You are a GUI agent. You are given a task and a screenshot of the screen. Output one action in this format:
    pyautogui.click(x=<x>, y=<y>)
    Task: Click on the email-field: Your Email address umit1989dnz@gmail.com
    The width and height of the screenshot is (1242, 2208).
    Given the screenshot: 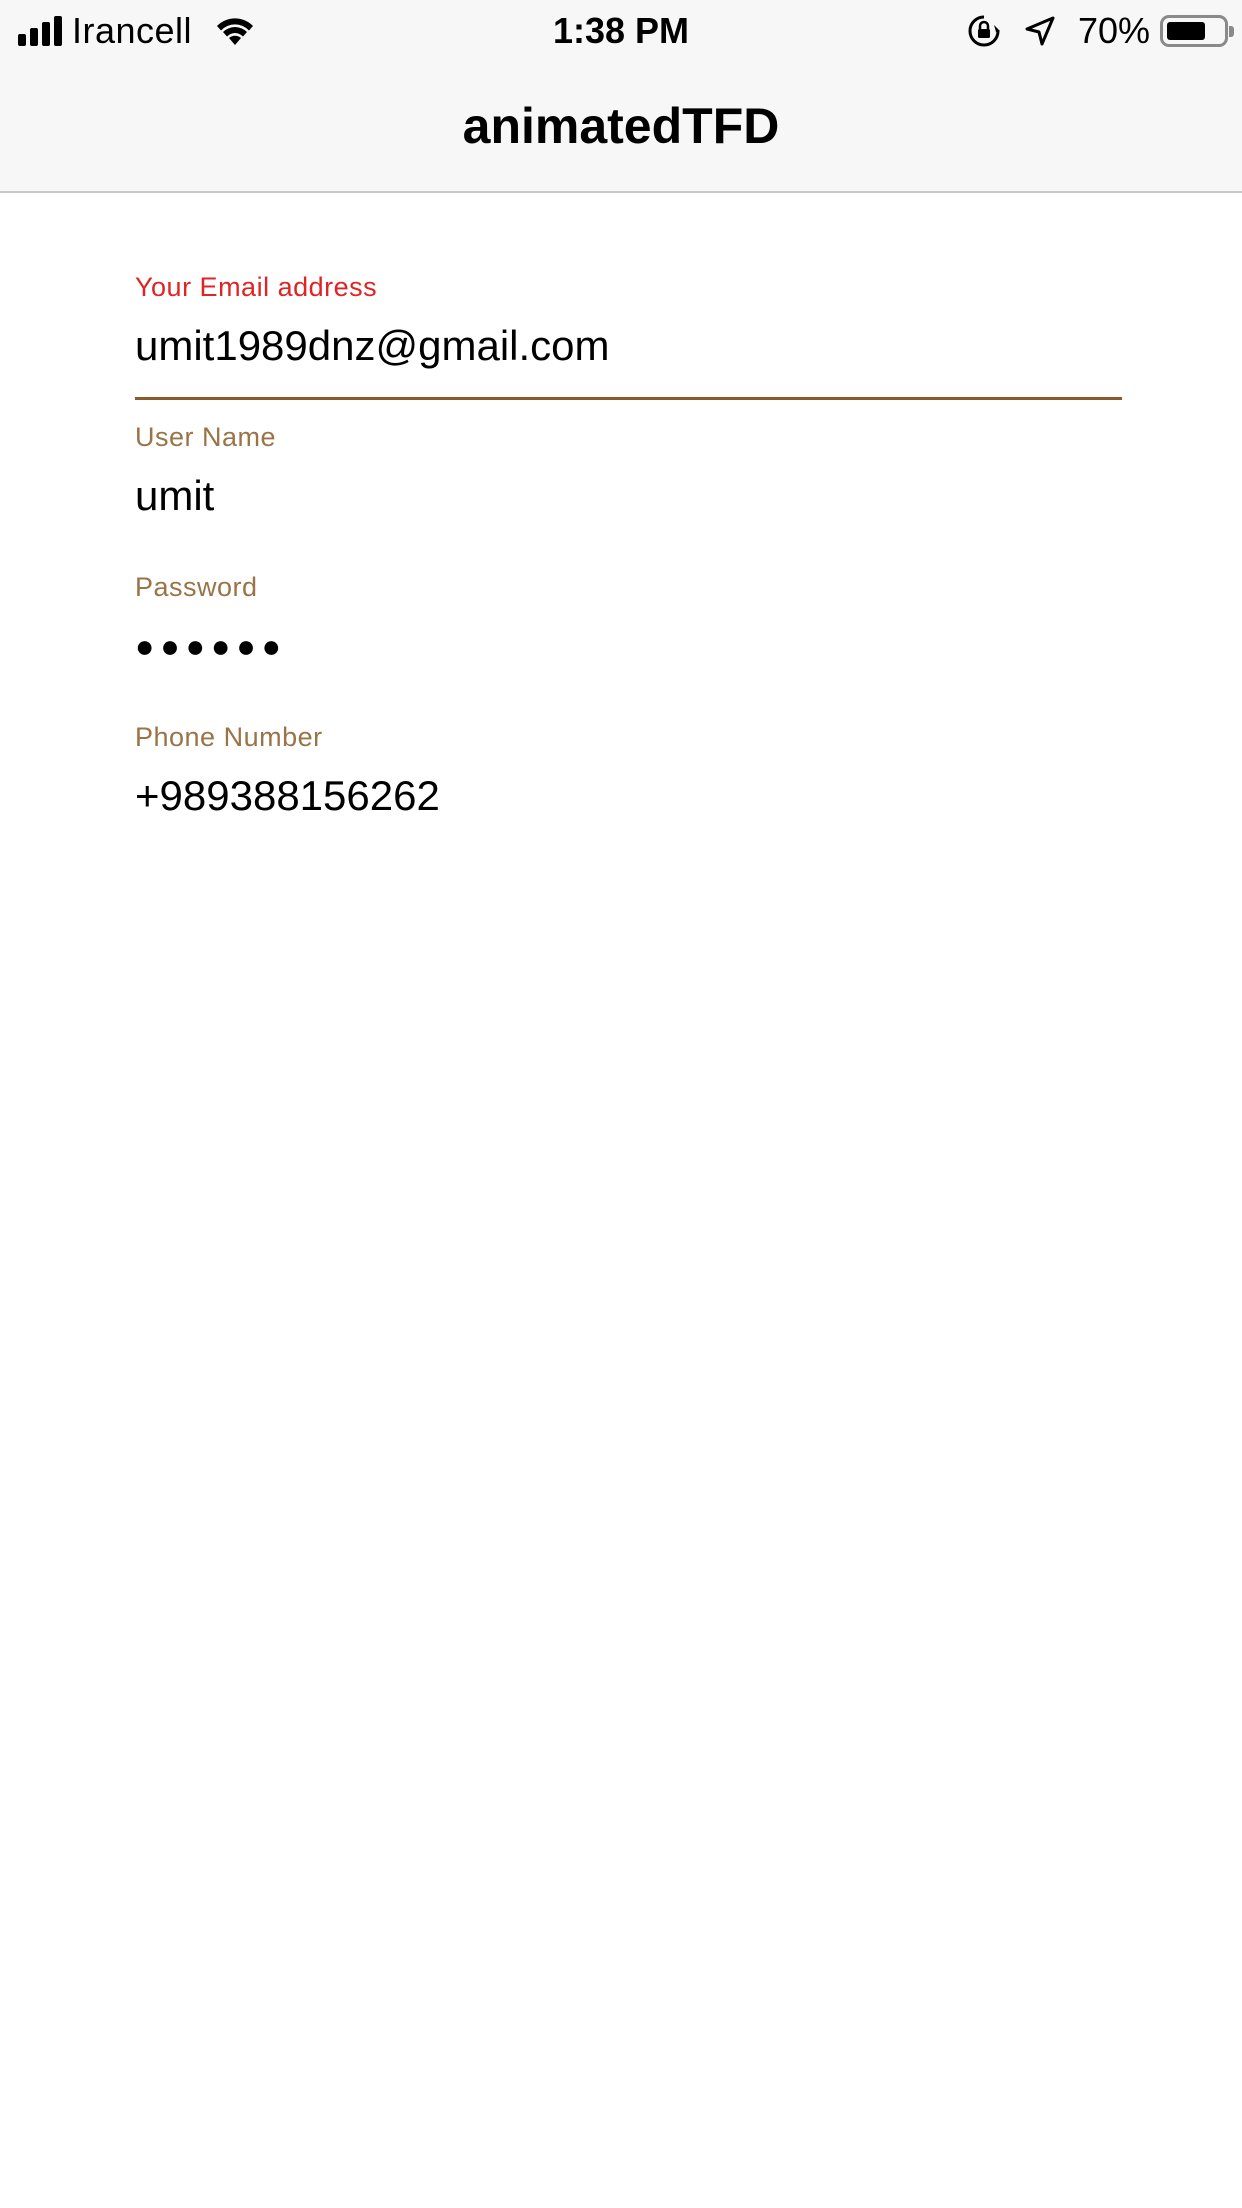 What is the action you would take?
    pyautogui.click(x=628, y=345)
    